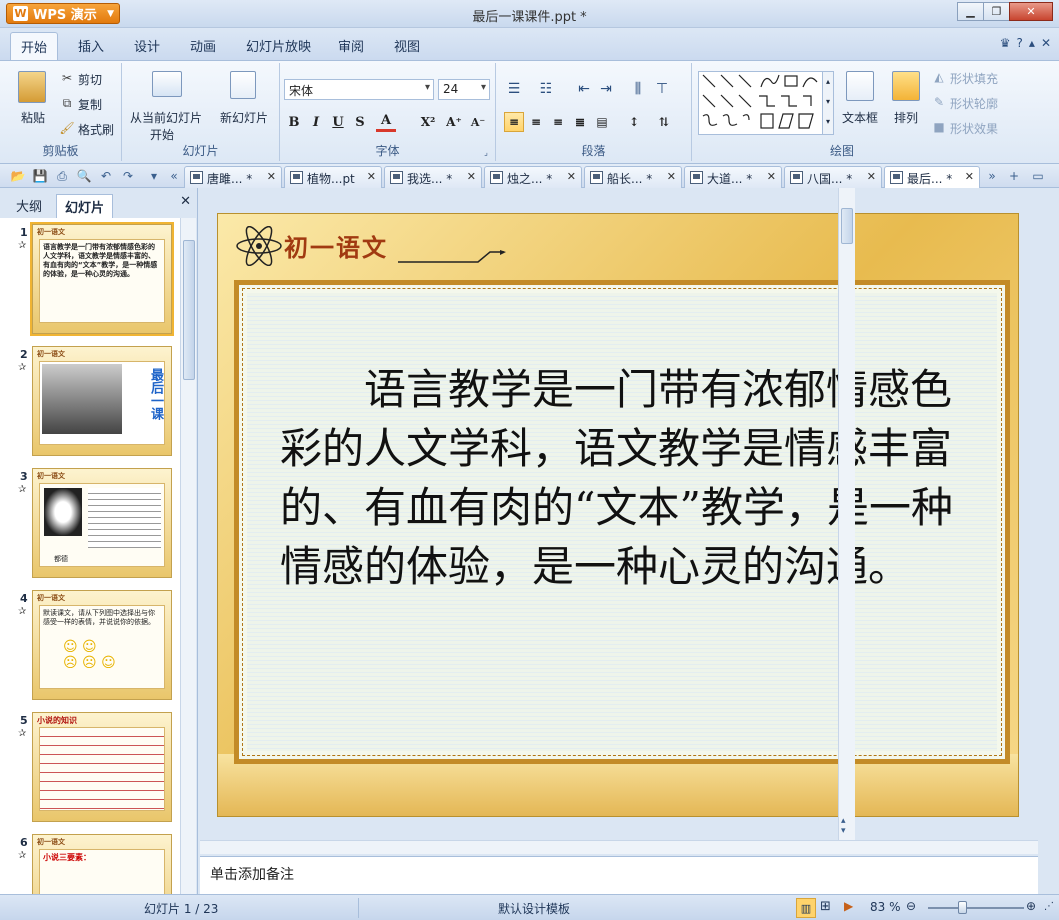 The image size is (1059, 920). I want to click on slide-horizontal-scrollbar, so click(619, 847).